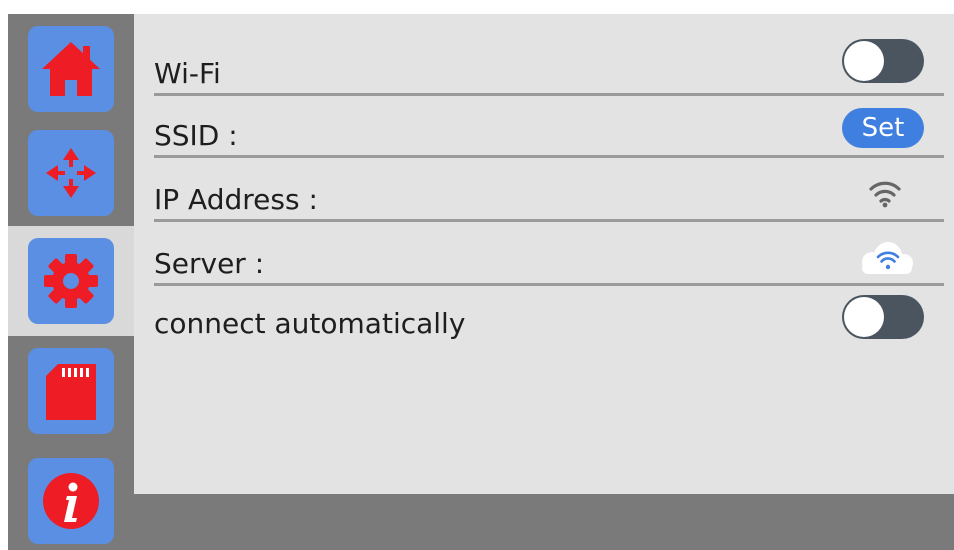 Image resolution: width=954 pixels, height=550 pixels. I want to click on sidebar, so click(71, 282).